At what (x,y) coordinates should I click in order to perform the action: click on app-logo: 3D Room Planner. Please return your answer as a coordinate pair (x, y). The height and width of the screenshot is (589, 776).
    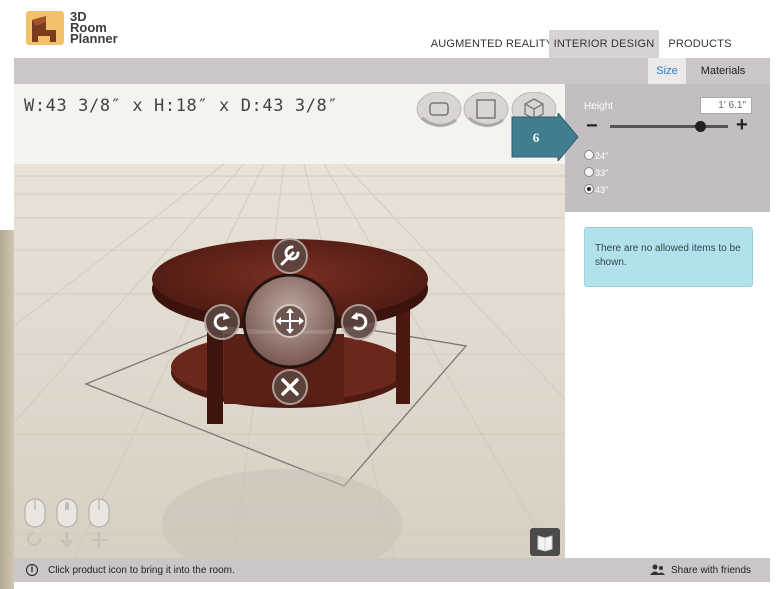
    Looking at the image, I should click on (81, 31).